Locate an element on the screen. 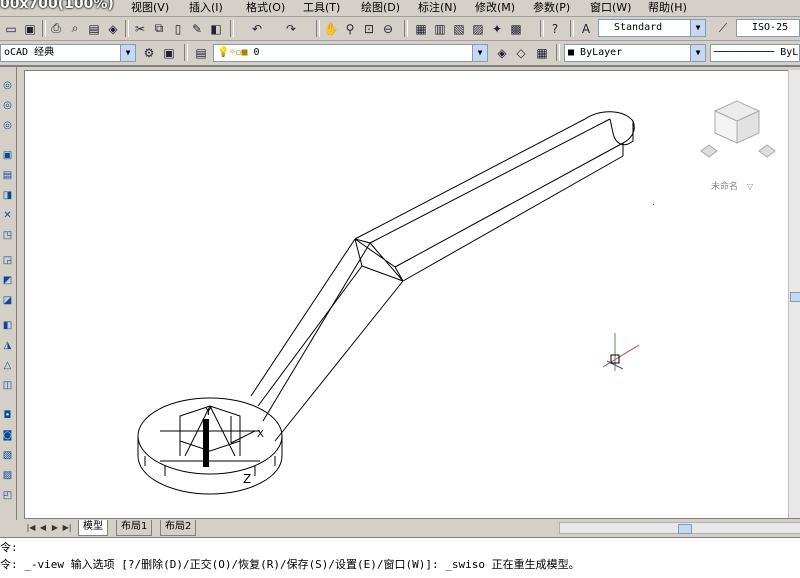 The height and width of the screenshot is (578, 800). layer-dropdown: 💡☼▫■ 0 ▼ is located at coordinates (350, 53).